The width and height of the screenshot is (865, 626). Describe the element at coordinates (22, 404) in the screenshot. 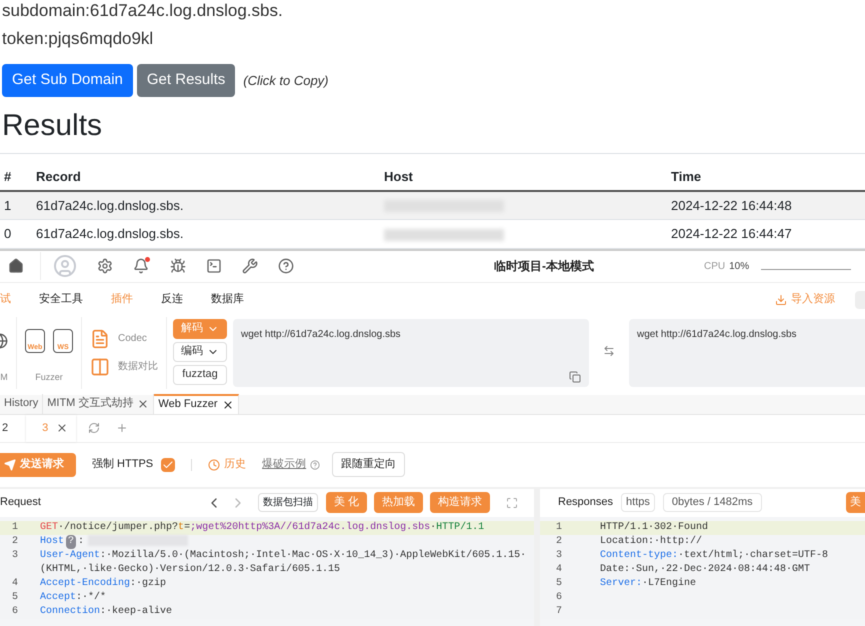

I see `page-tab: History` at that location.